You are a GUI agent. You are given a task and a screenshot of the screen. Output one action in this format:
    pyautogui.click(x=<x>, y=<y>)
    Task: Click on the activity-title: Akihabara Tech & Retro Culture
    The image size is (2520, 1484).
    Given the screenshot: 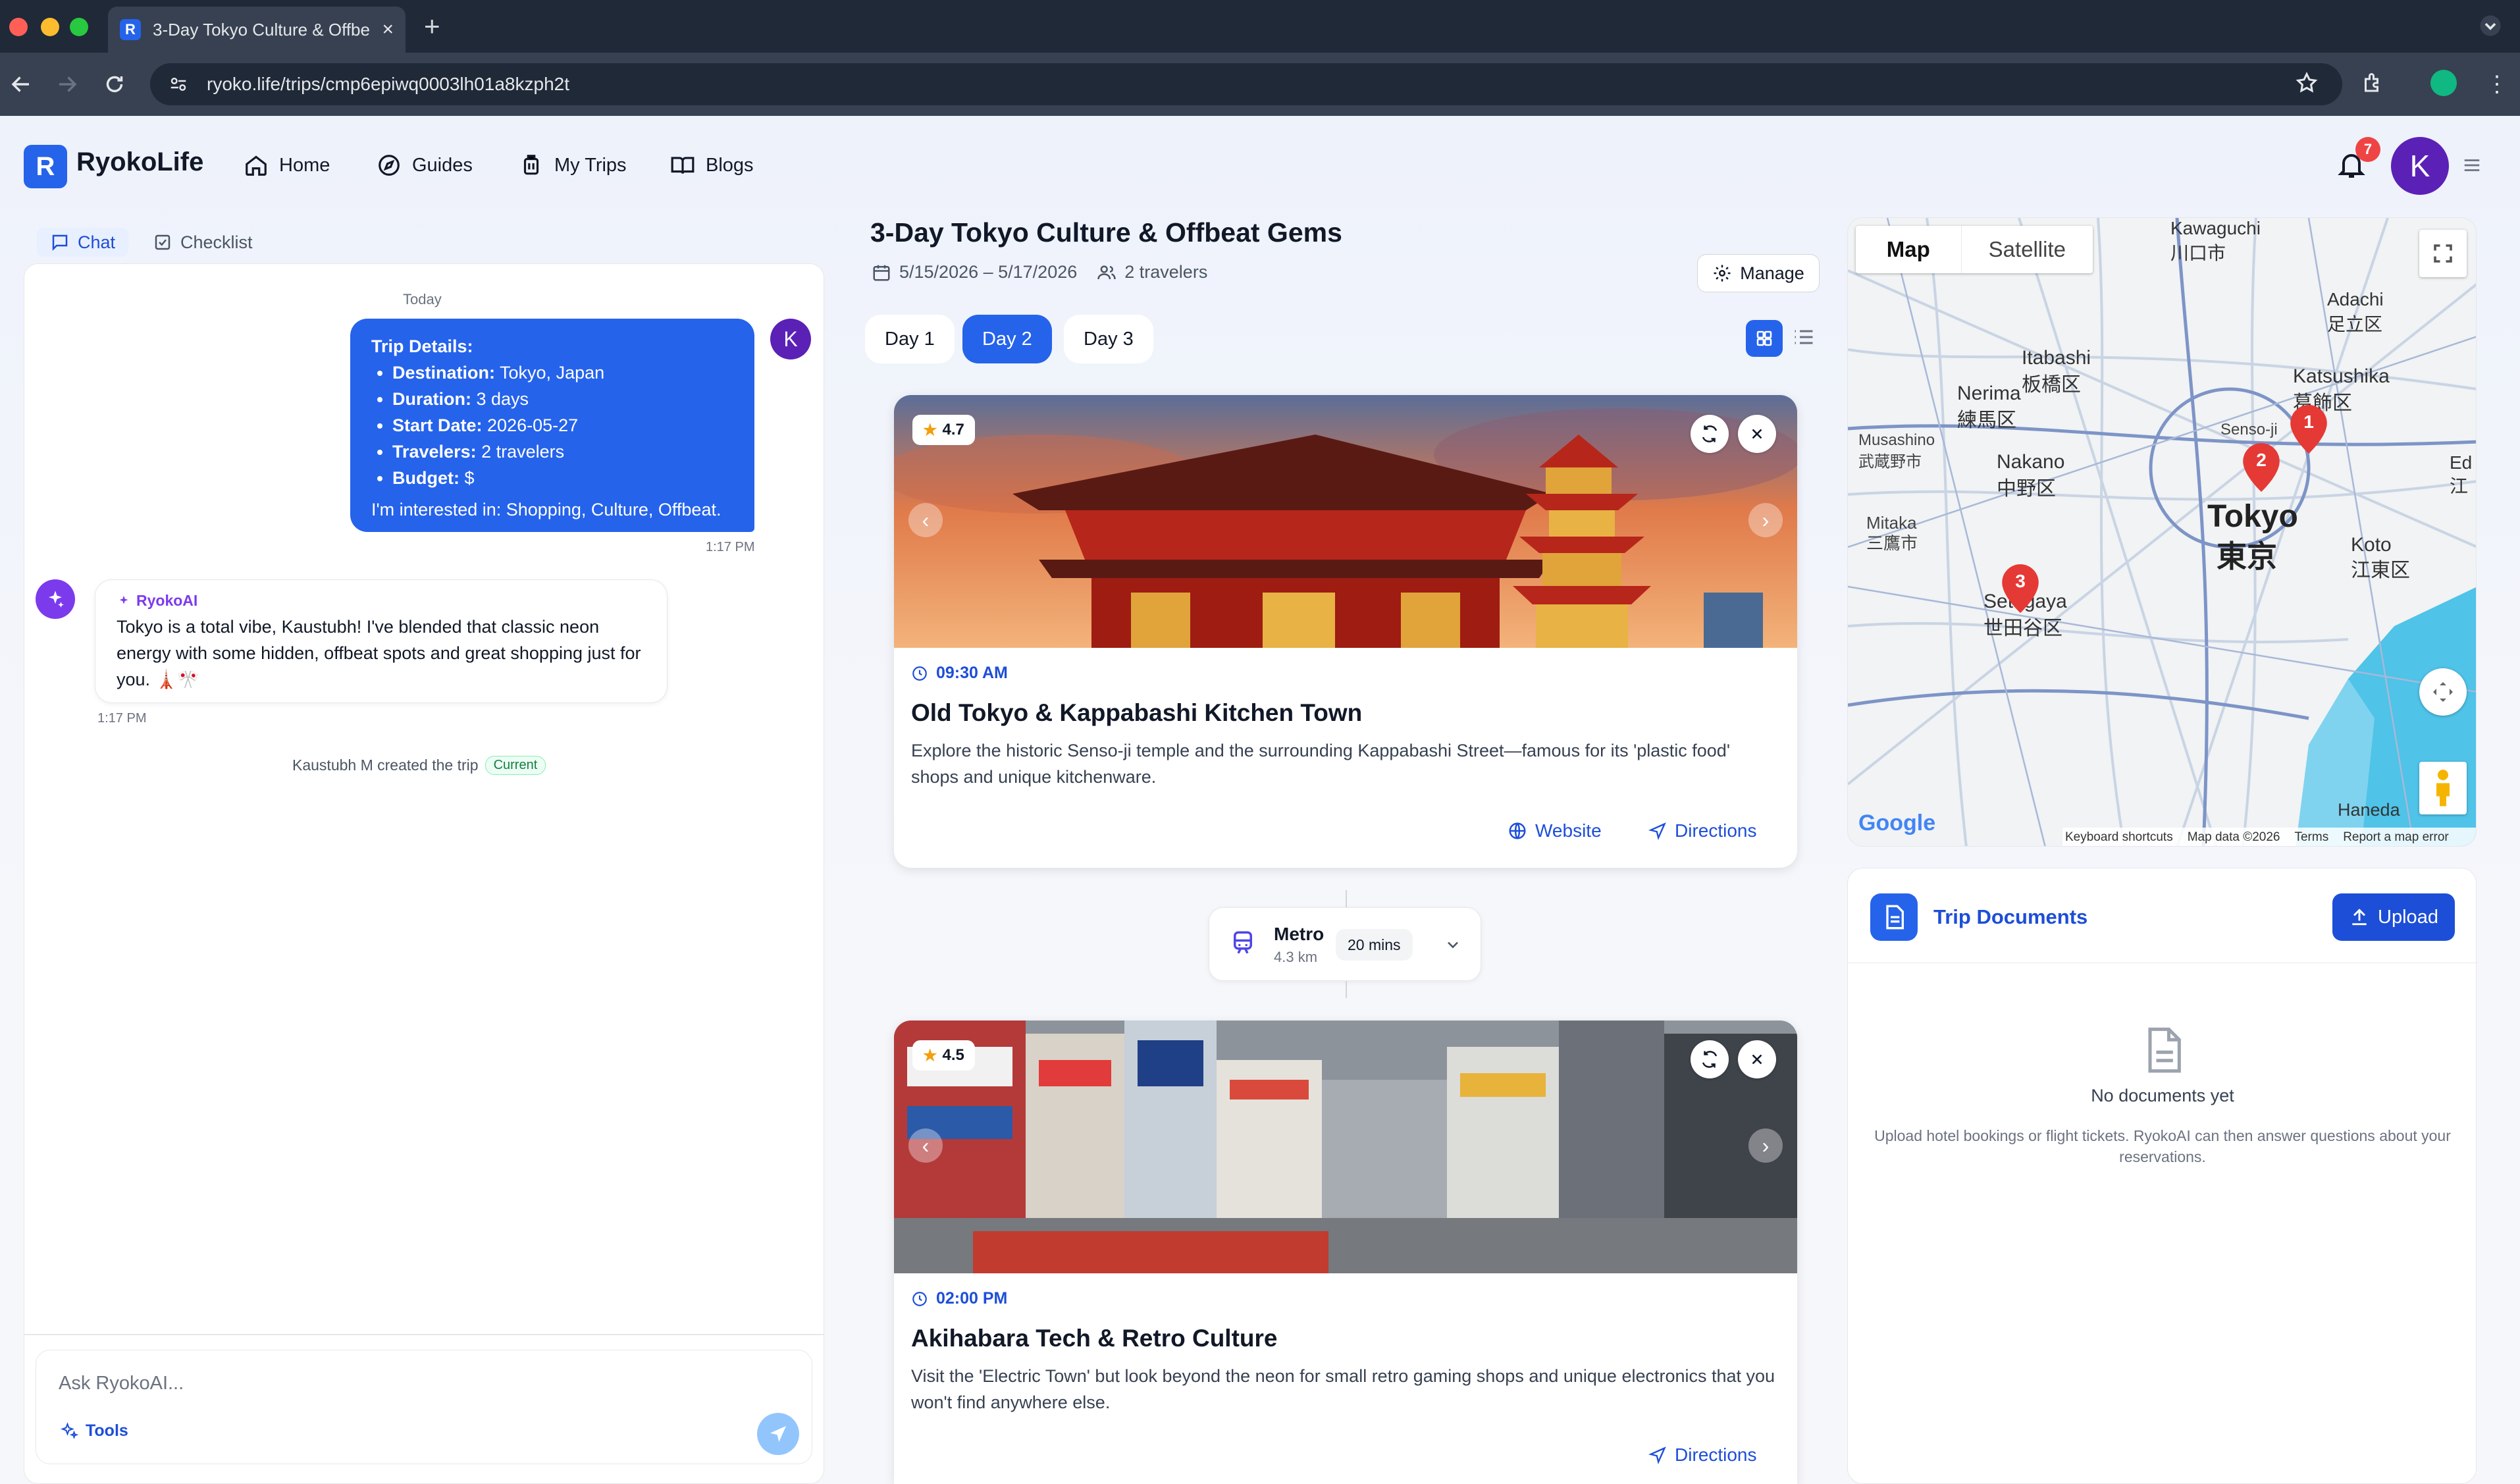 What is the action you would take?
    pyautogui.click(x=1094, y=1338)
    